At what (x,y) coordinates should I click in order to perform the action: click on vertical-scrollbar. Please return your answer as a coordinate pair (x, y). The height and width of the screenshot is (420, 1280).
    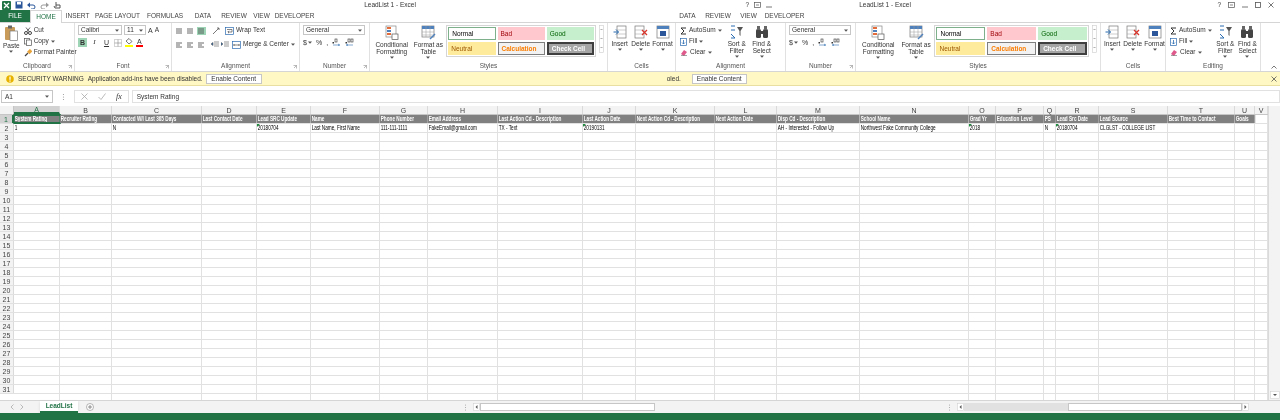
    Looking at the image, I should click on (1274, 253).